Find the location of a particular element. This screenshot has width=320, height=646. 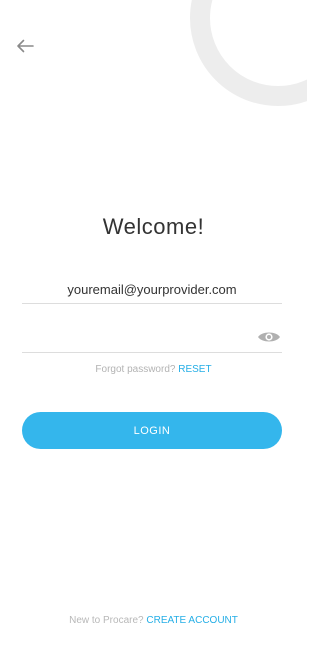

eye-icon is located at coordinates (269, 337).